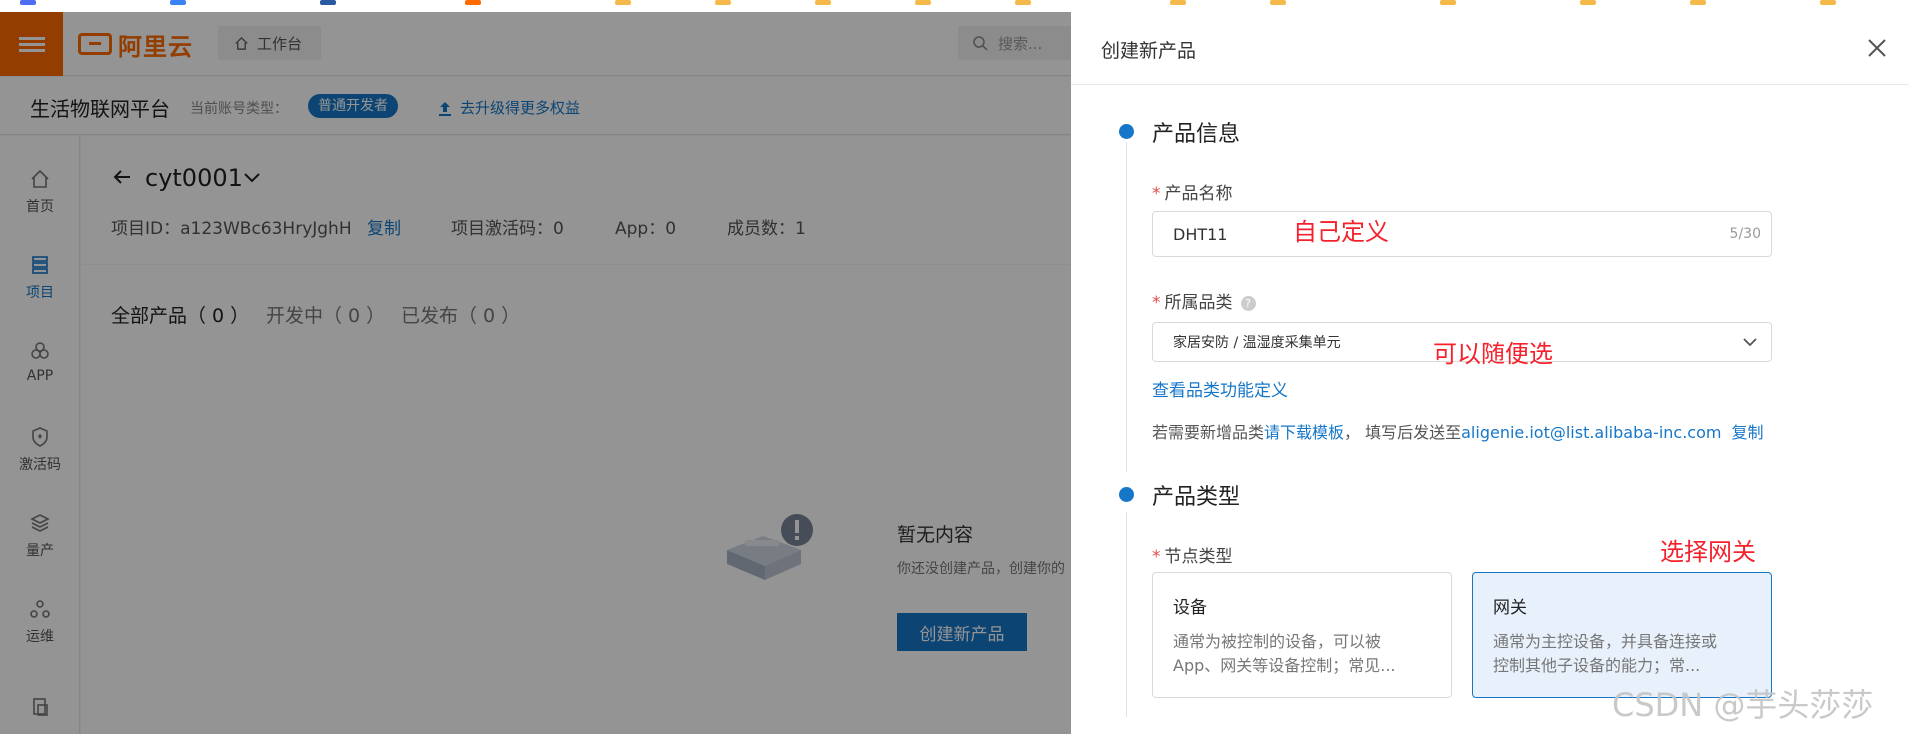  I want to click on email-link: aligenie.iot@list.alibaba-inc.com, so click(1591, 432).